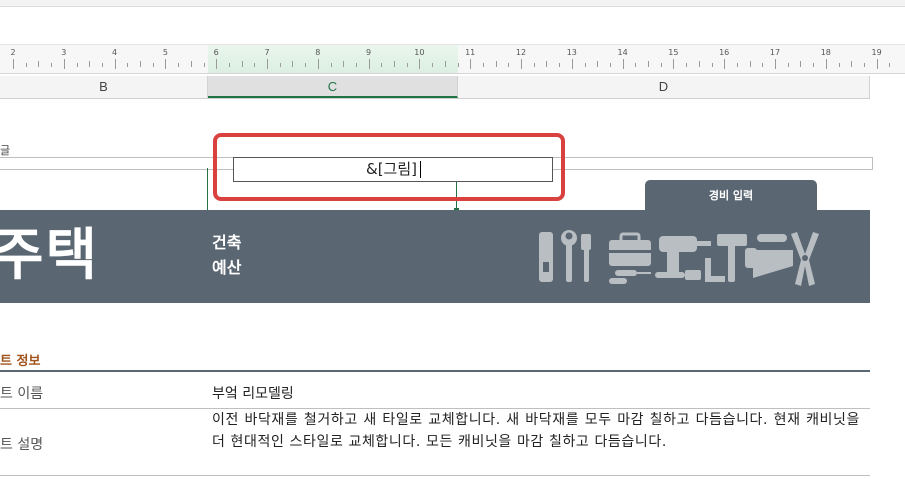 This screenshot has height=479, width=905. What do you see at coordinates (227, 267) in the screenshot?
I see `banner-subtitle-line2: 예산` at bounding box center [227, 267].